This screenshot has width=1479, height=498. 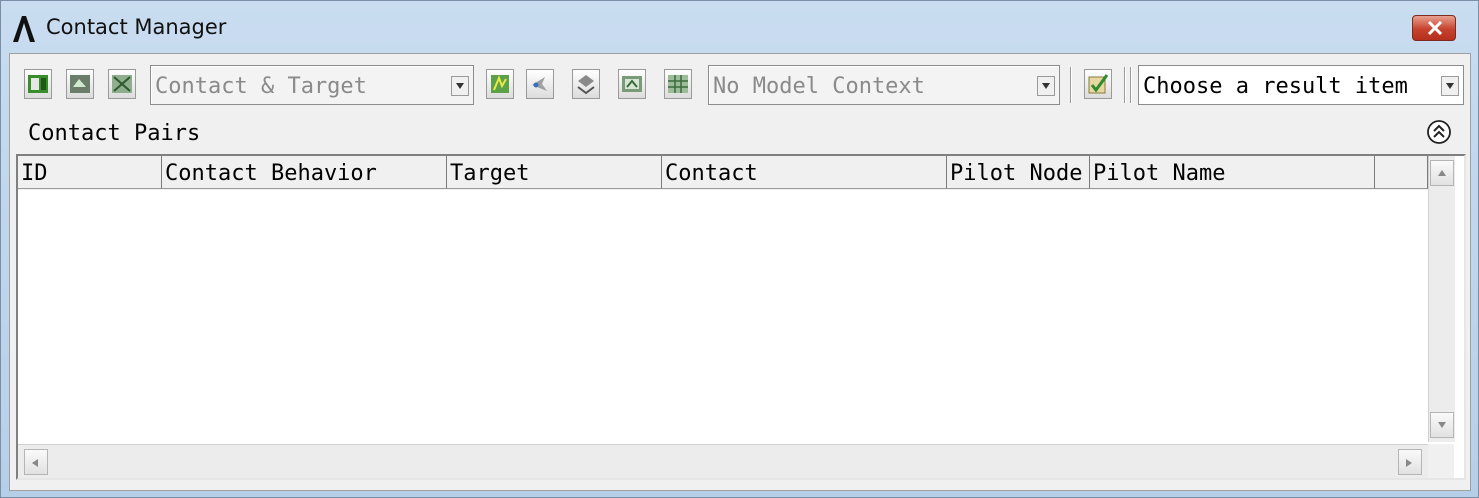 I want to click on close-button, so click(x=1434, y=28).